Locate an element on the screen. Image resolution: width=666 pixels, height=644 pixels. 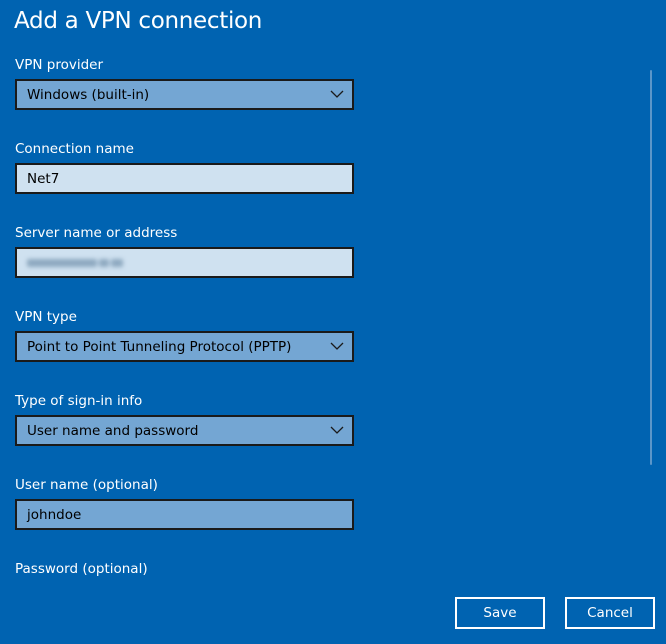
cancel-button: Cancel is located at coordinates (610, 613).